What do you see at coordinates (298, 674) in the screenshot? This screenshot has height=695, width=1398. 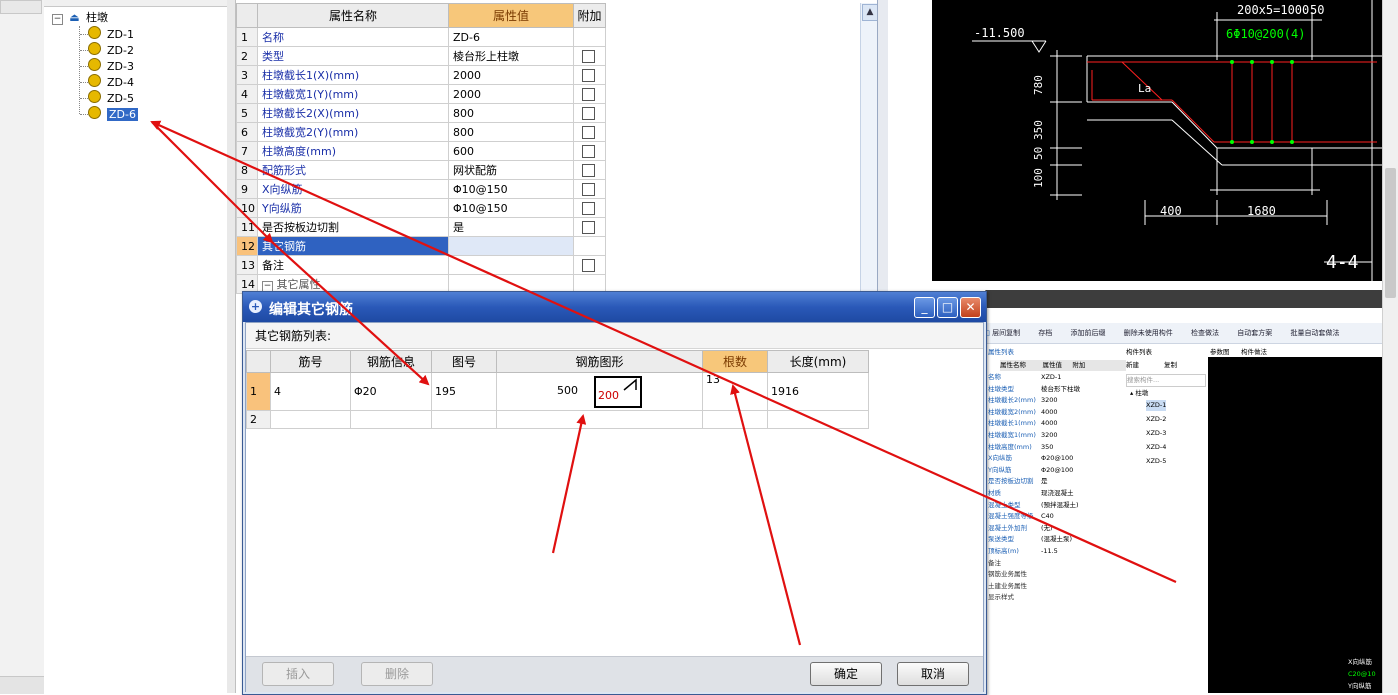 I see `insert-button: 插入` at bounding box center [298, 674].